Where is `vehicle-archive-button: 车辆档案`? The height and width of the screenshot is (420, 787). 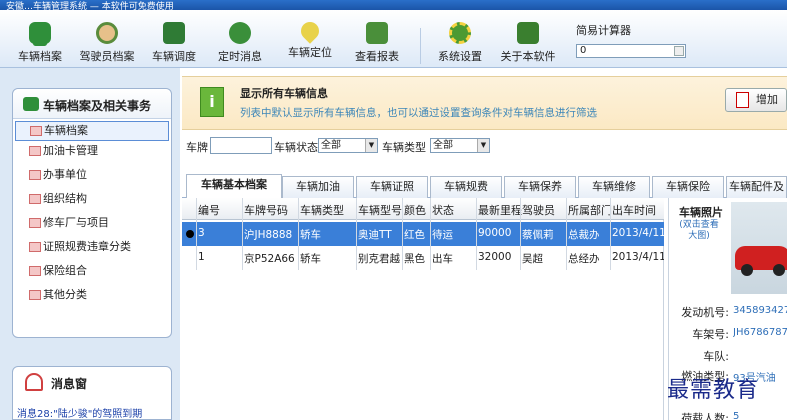
vehicle-archive-button: 车辆档案 is located at coordinates (40, 44).